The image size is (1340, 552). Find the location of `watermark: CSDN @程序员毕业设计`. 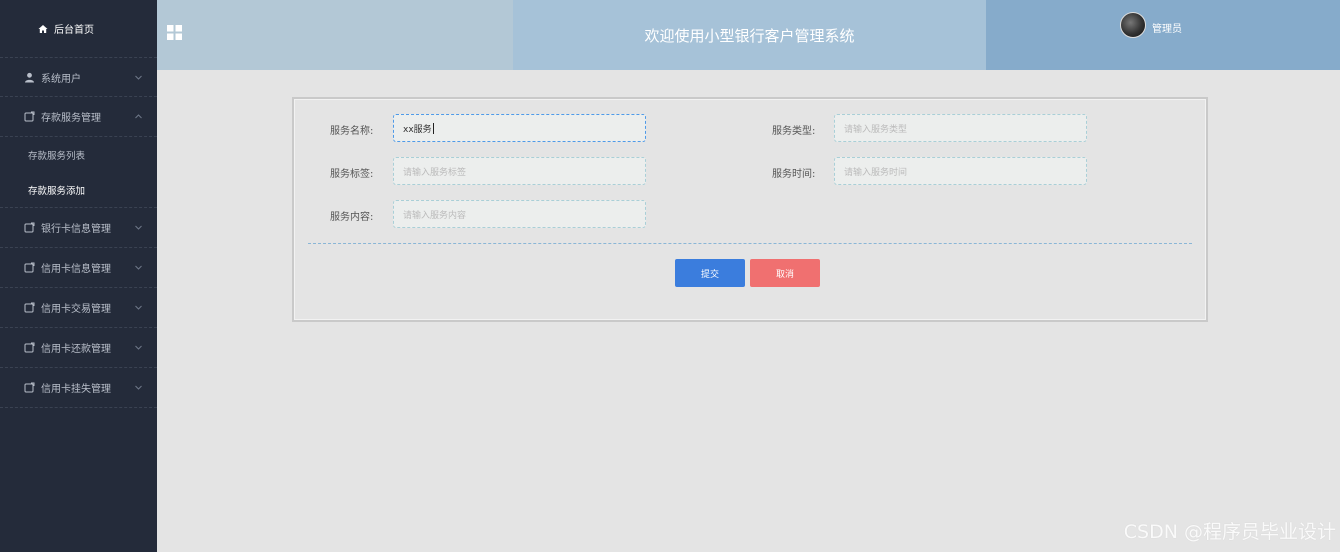

watermark: CSDN @程序员毕业设计 is located at coordinates (1229, 532).